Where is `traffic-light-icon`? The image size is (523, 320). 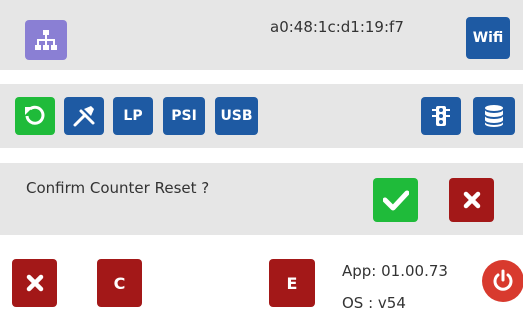 traffic-light-icon is located at coordinates (441, 116).